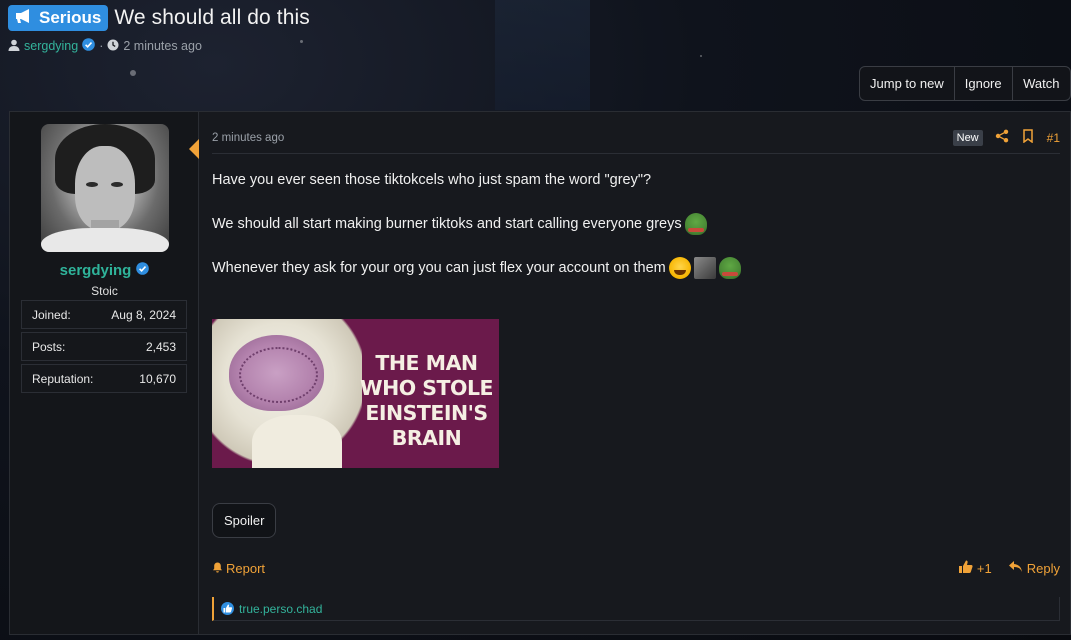  Describe the element at coordinates (1053, 138) in the screenshot. I see `post-number-link: #1` at that location.